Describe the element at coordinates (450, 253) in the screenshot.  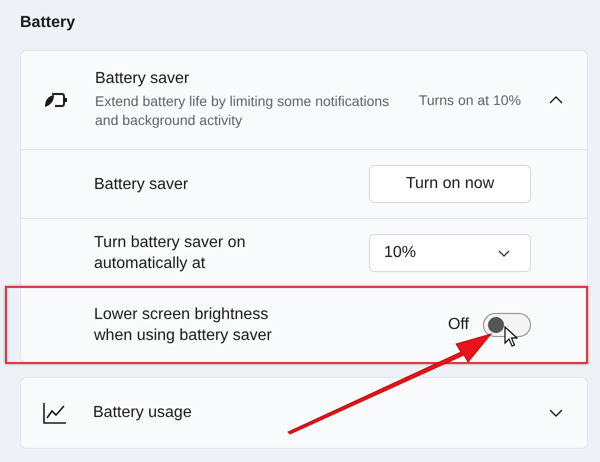
I see `percent-dropdown: 10%` at that location.